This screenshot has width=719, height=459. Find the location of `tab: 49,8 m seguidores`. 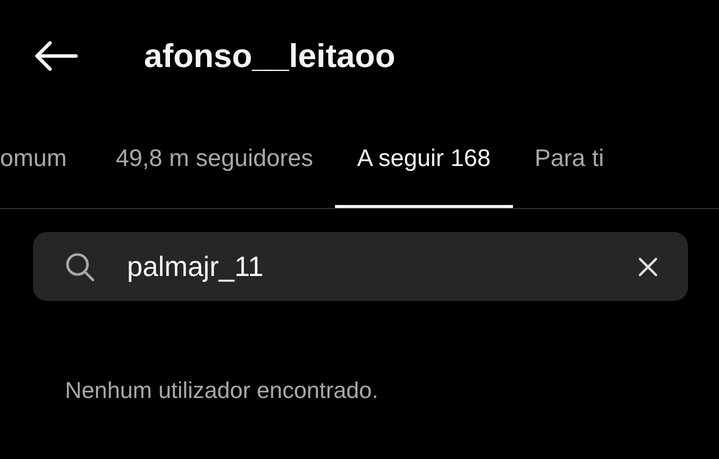

tab: 49,8 m seguidores is located at coordinates (215, 160).